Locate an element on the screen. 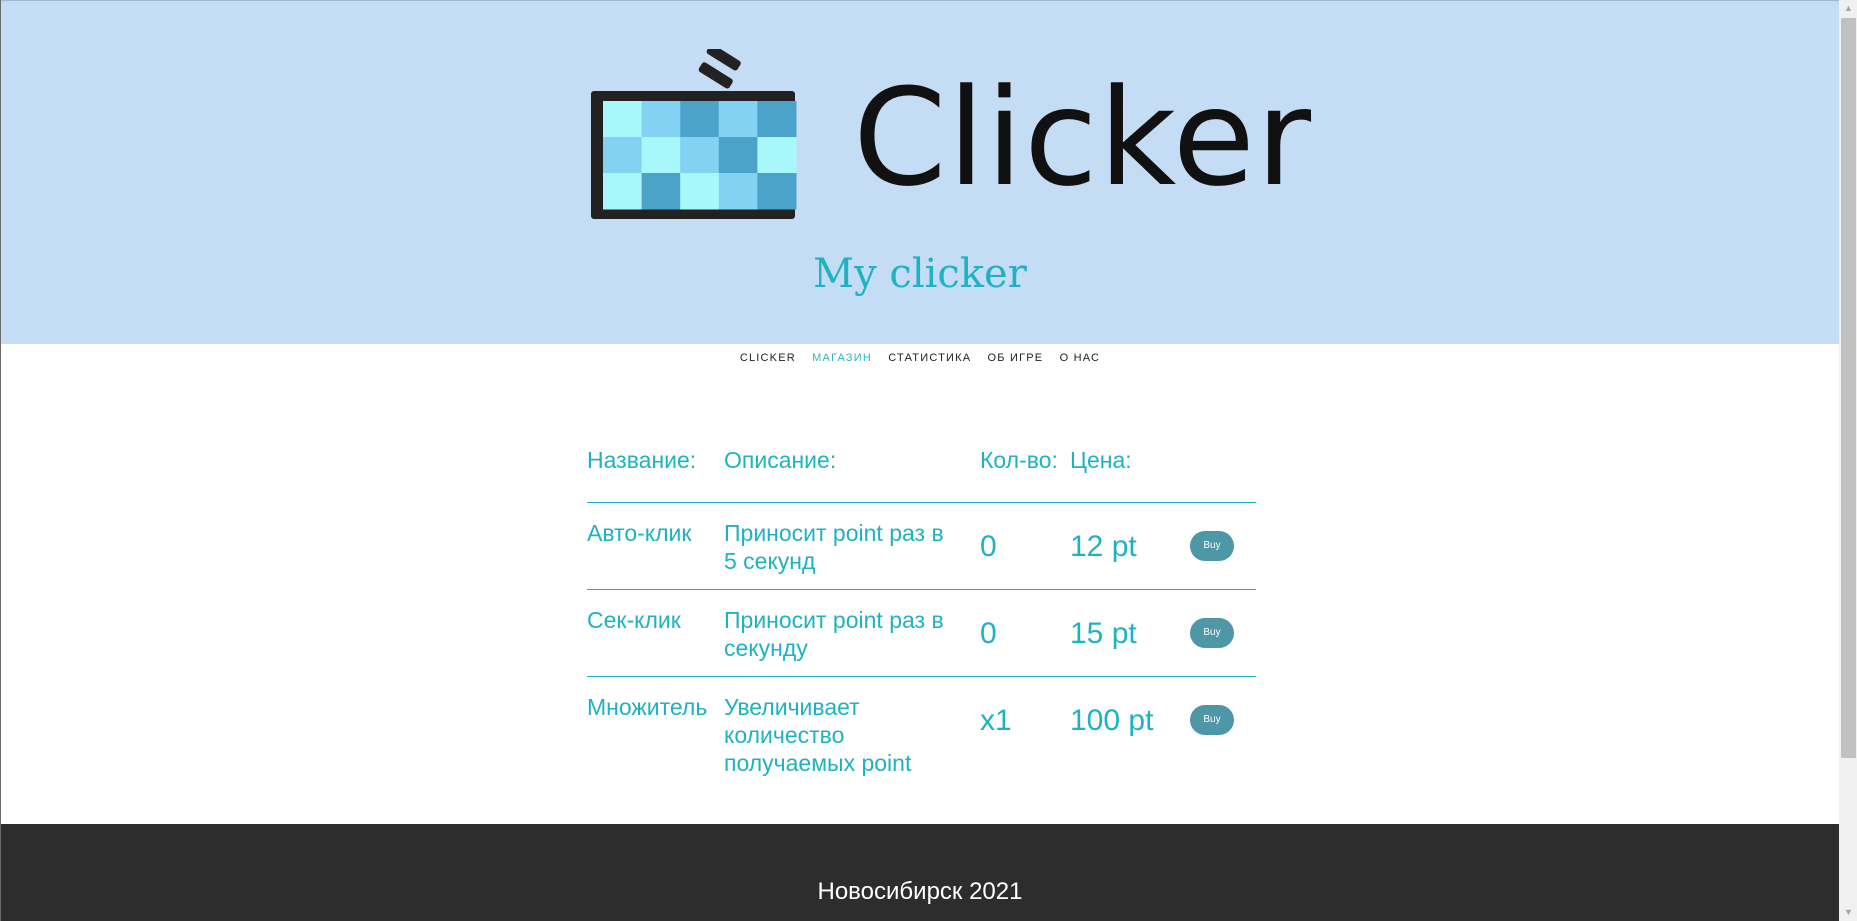 The image size is (1857, 921). item-description-cell: Приносит point раз в секунду is located at coordinates (852, 633).